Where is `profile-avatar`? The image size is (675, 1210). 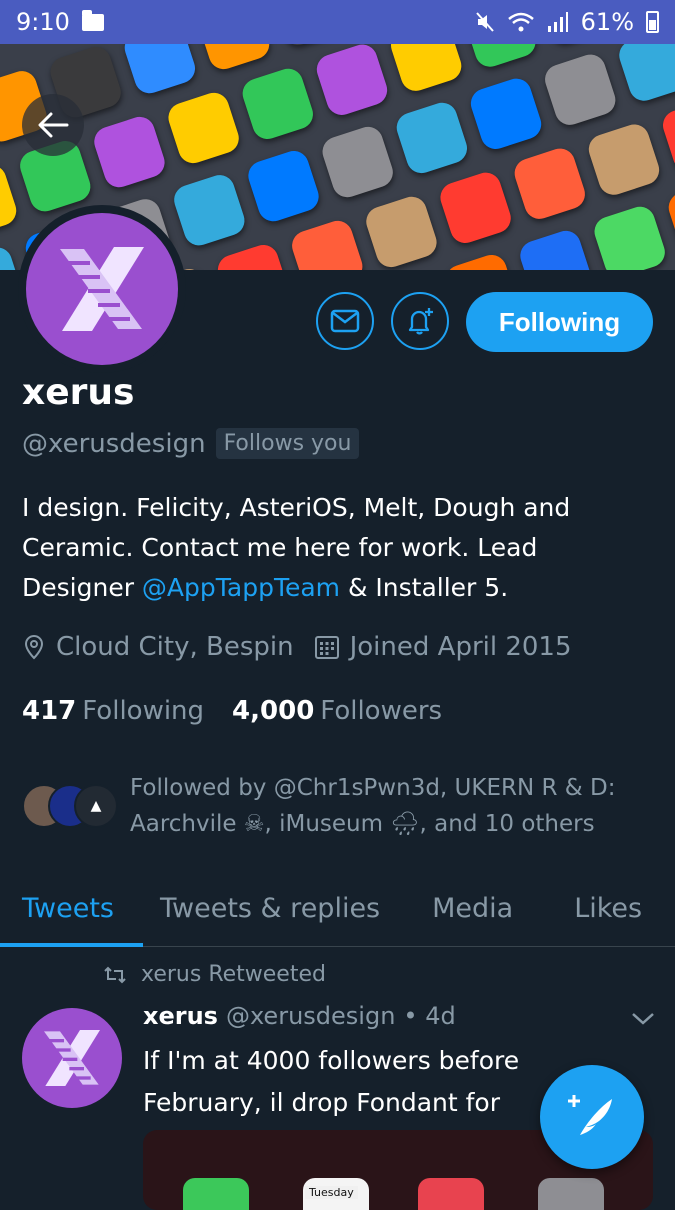 profile-avatar is located at coordinates (102, 289).